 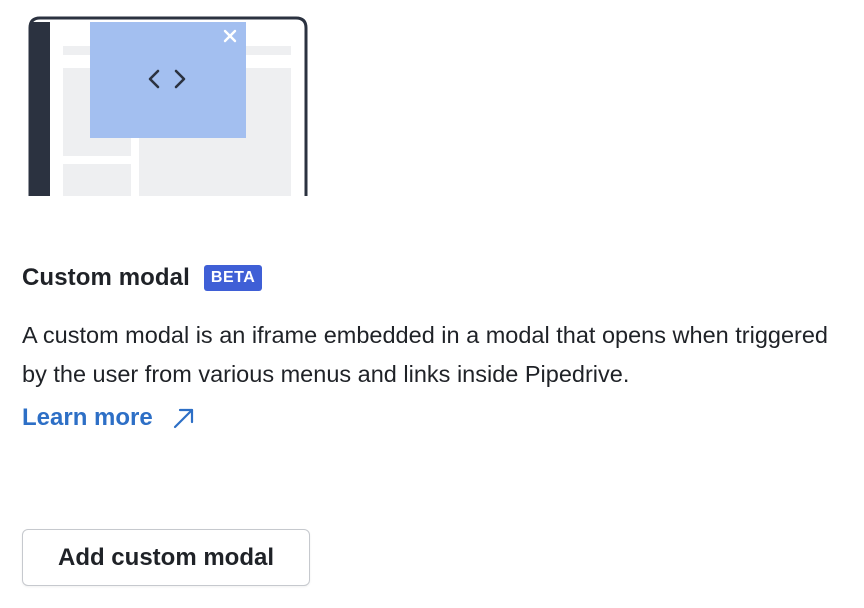 I want to click on add-custom-modal-button: Add custom modal, so click(x=166, y=557).